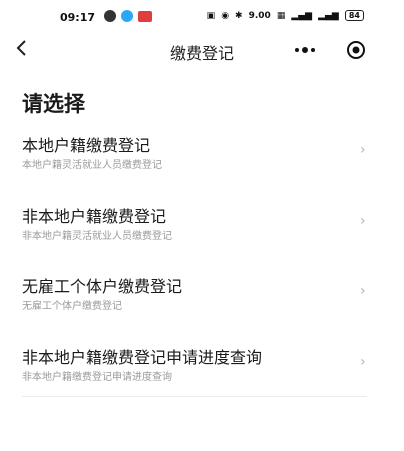 Image resolution: width=404 pixels, height=451 pixels. I want to click on battery-indicator: 84, so click(354, 15).